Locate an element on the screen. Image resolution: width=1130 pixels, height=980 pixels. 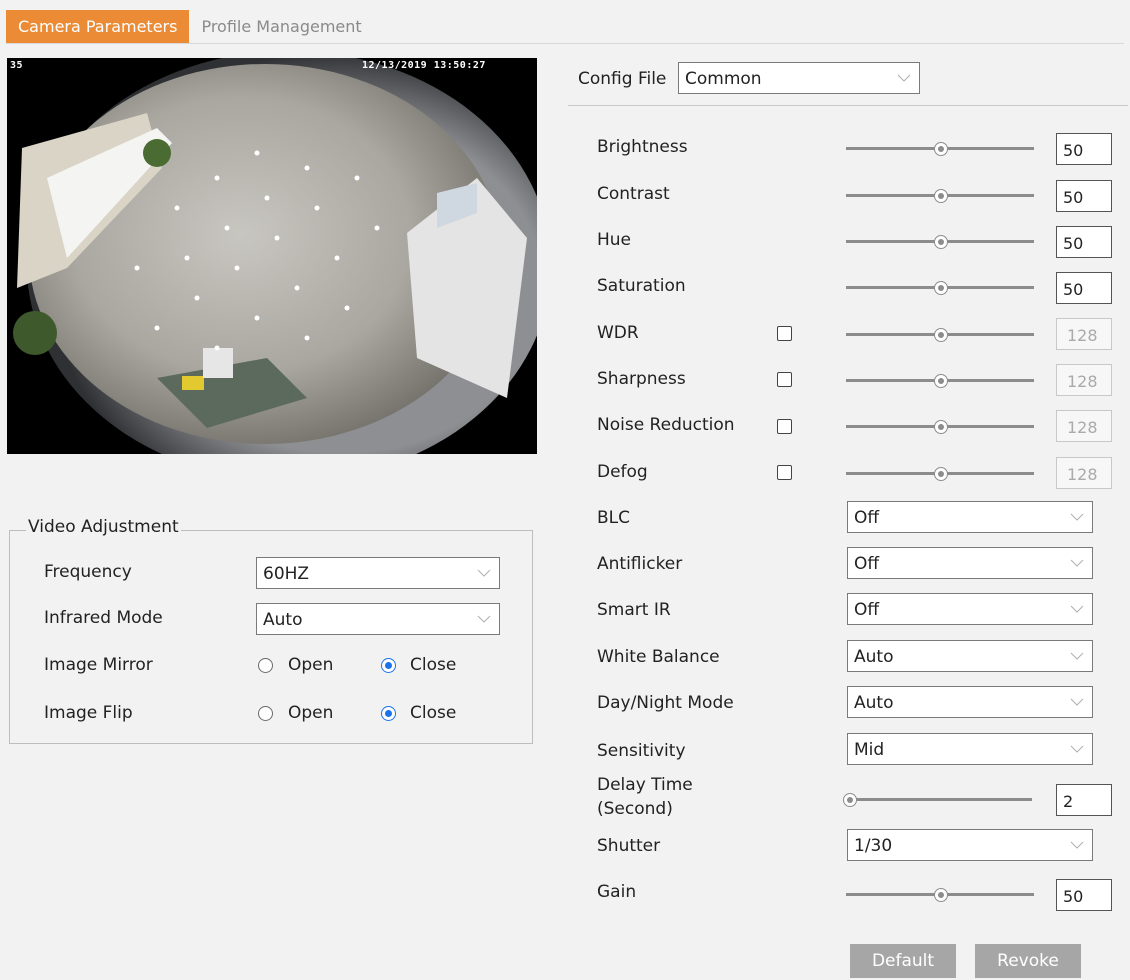
wdr-input: 128 is located at coordinates (1084, 334).